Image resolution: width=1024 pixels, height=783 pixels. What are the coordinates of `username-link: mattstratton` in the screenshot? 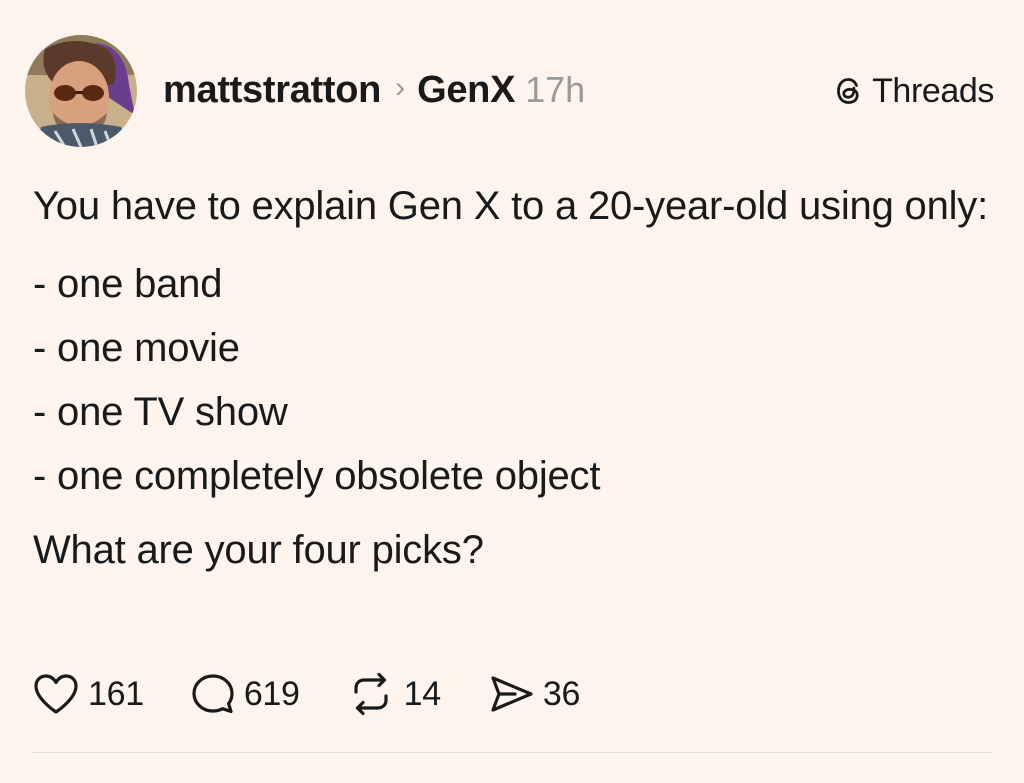 It's located at (272, 90).